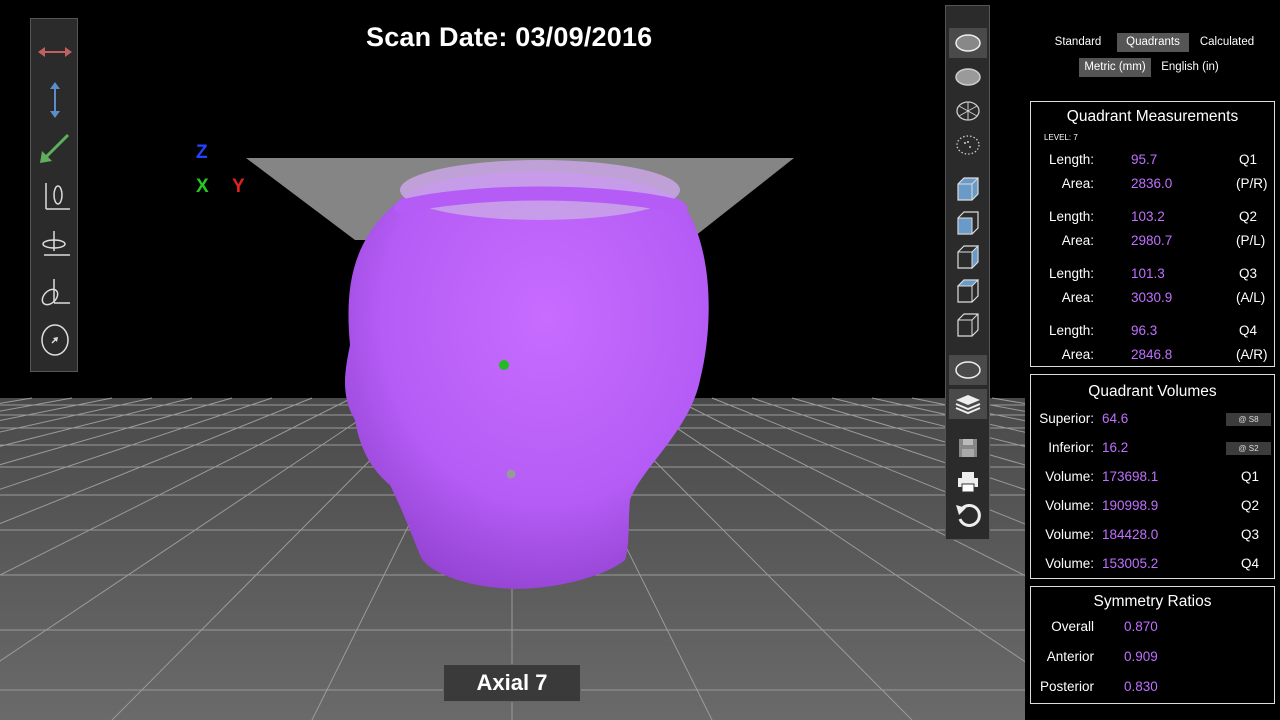 This screenshot has height=720, width=1280. Describe the element at coordinates (968, 404) in the screenshot. I see `layers-icon` at that location.